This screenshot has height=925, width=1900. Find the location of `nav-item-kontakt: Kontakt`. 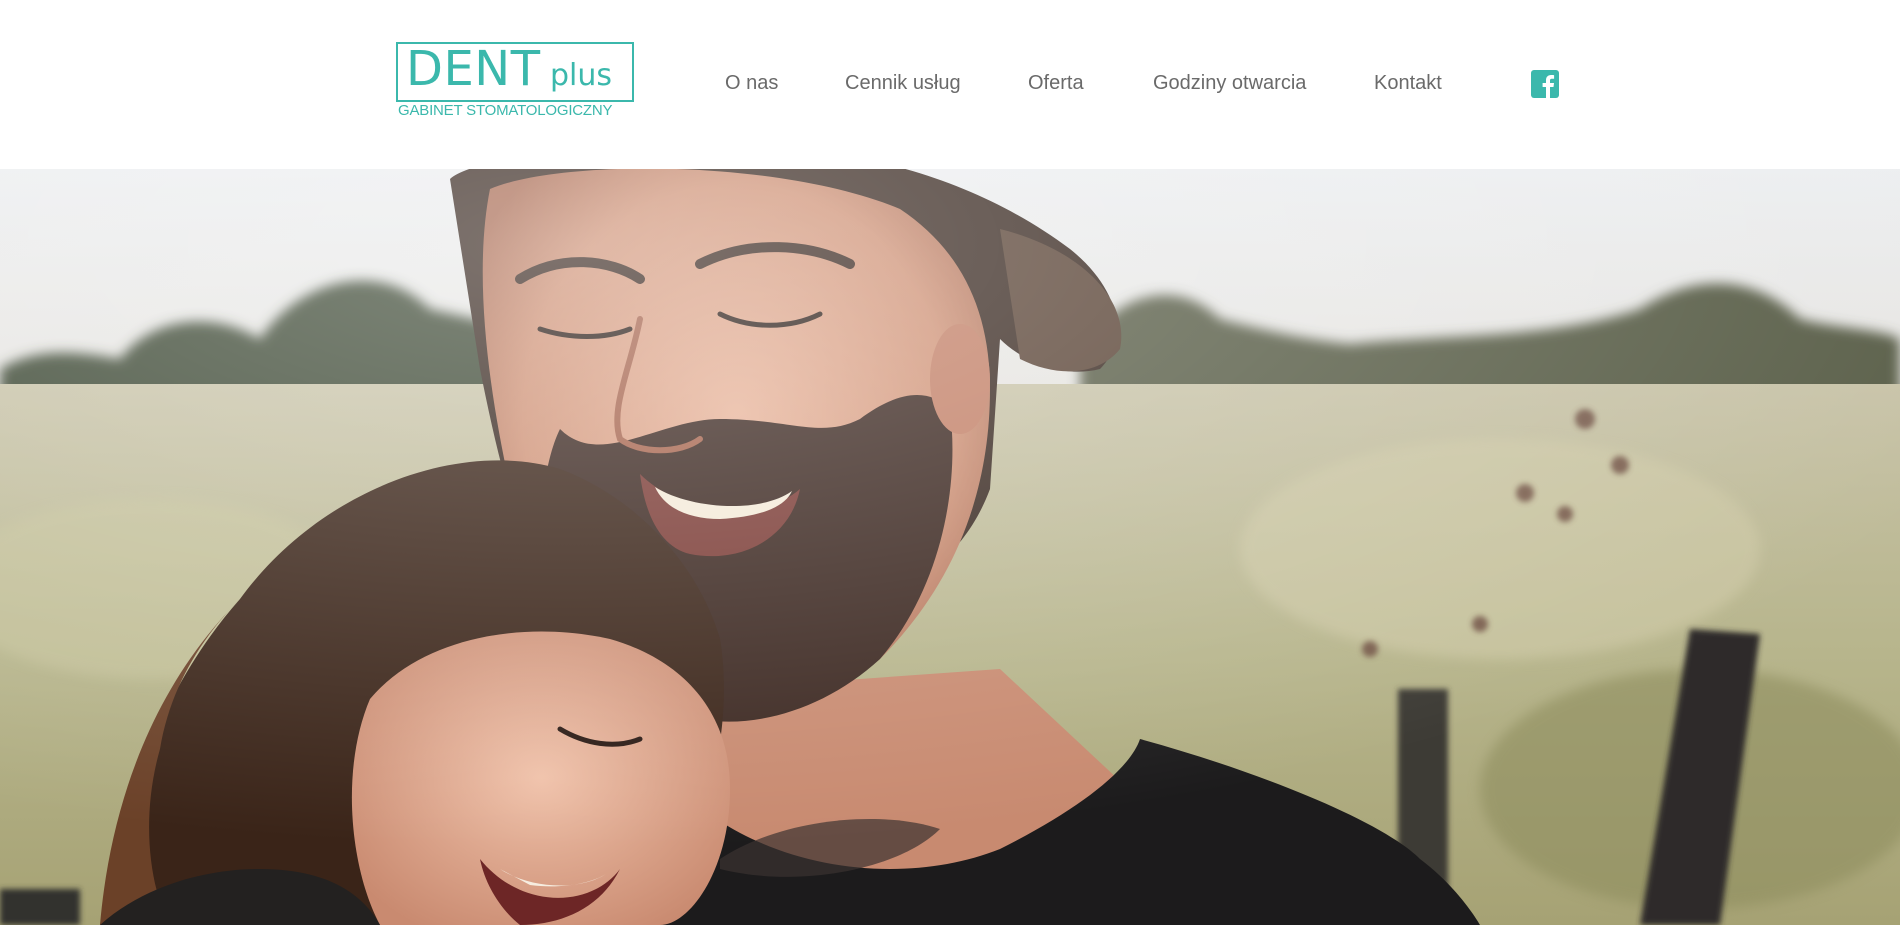

nav-item-kontakt: Kontakt is located at coordinates (1408, 83).